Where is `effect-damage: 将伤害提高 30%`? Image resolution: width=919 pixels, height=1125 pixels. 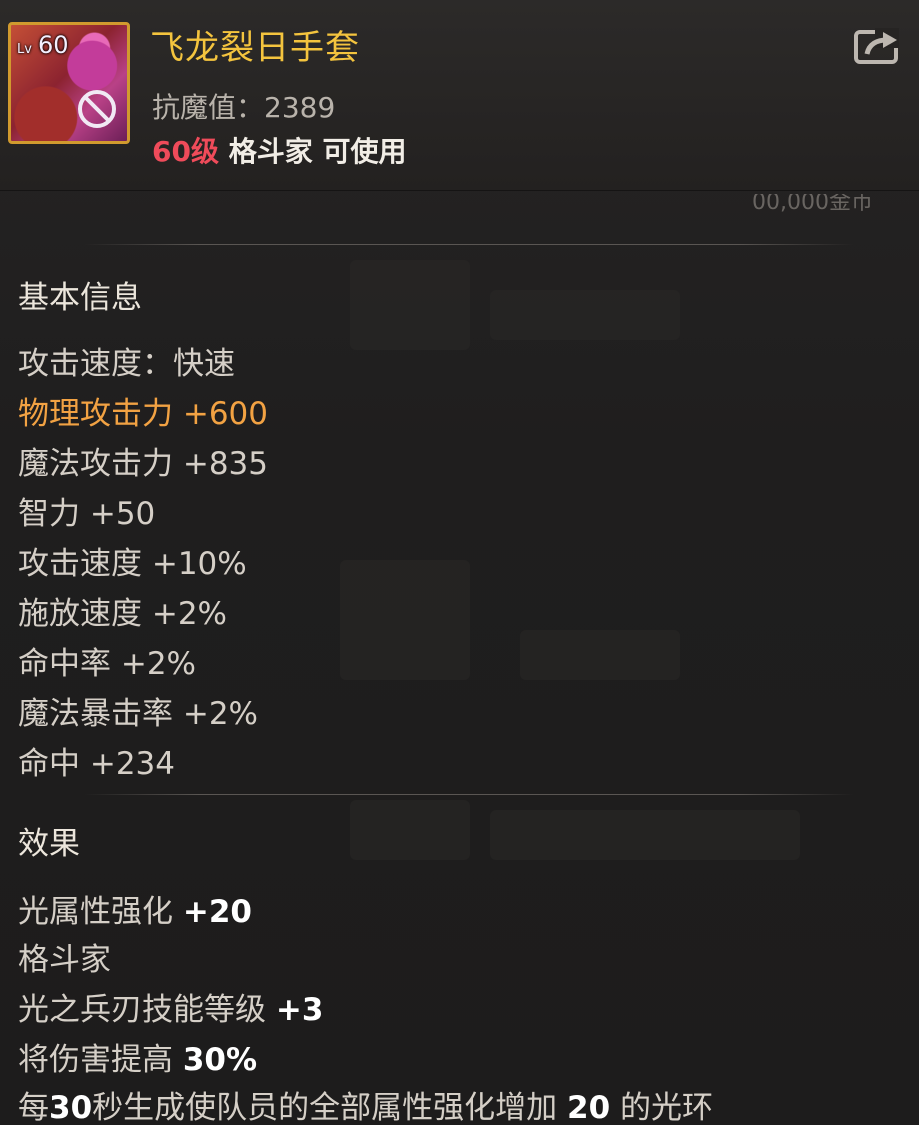
effect-damage: 将伤害提高 30% is located at coordinates (137, 1056).